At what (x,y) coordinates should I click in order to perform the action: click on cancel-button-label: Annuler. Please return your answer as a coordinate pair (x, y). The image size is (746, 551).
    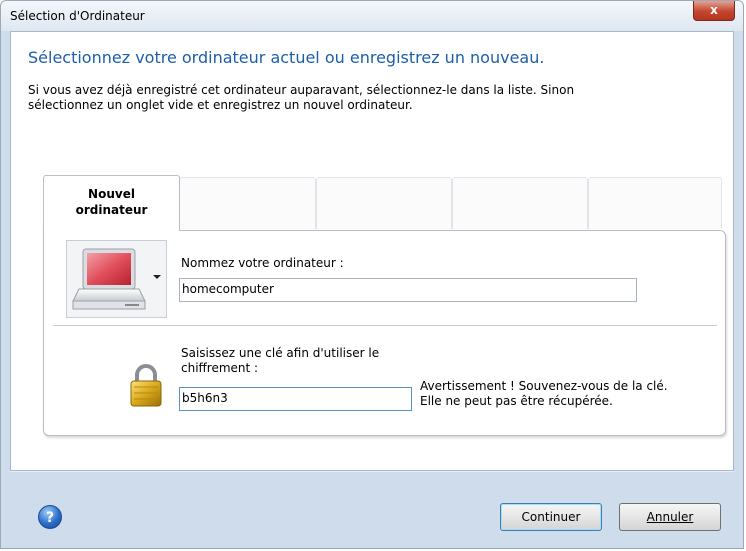
    Looking at the image, I should click on (670, 517).